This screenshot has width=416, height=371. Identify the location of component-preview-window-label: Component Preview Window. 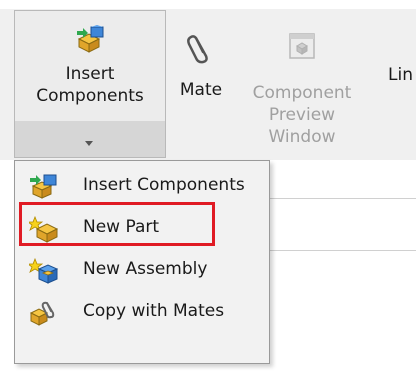
(302, 115).